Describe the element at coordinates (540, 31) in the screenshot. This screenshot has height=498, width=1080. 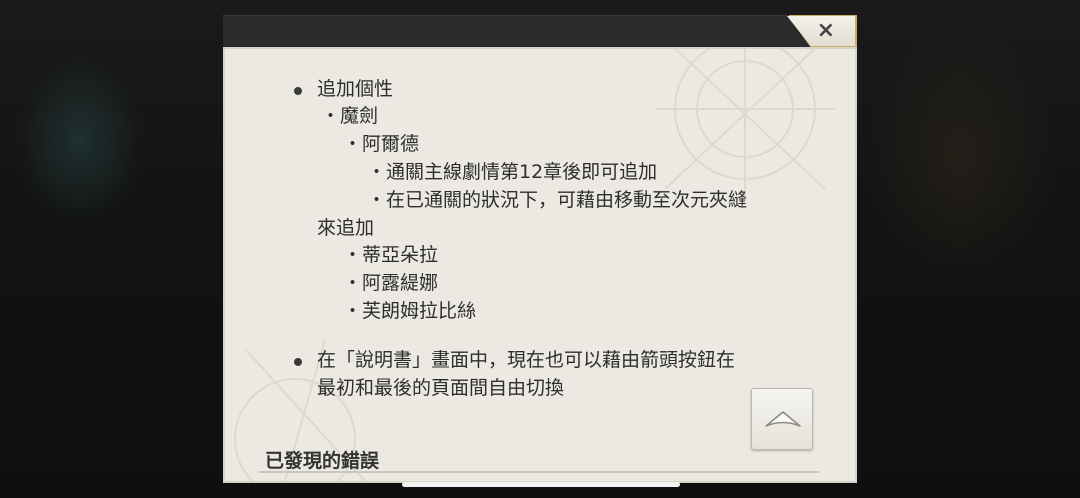
I see `dialog-header` at that location.